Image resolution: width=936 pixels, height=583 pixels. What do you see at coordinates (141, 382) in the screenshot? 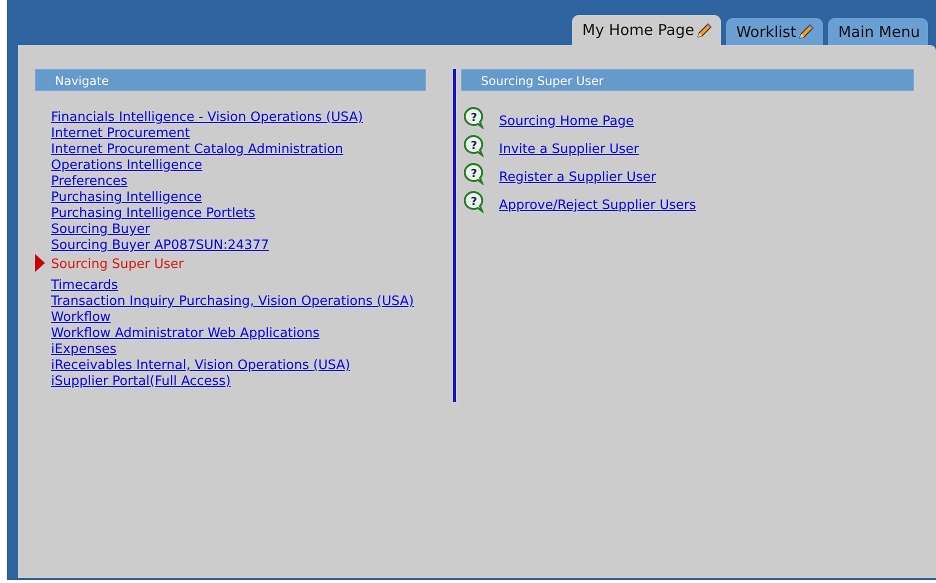
I see `navigation-link: iSupplier Portal(Full Access)` at bounding box center [141, 382].